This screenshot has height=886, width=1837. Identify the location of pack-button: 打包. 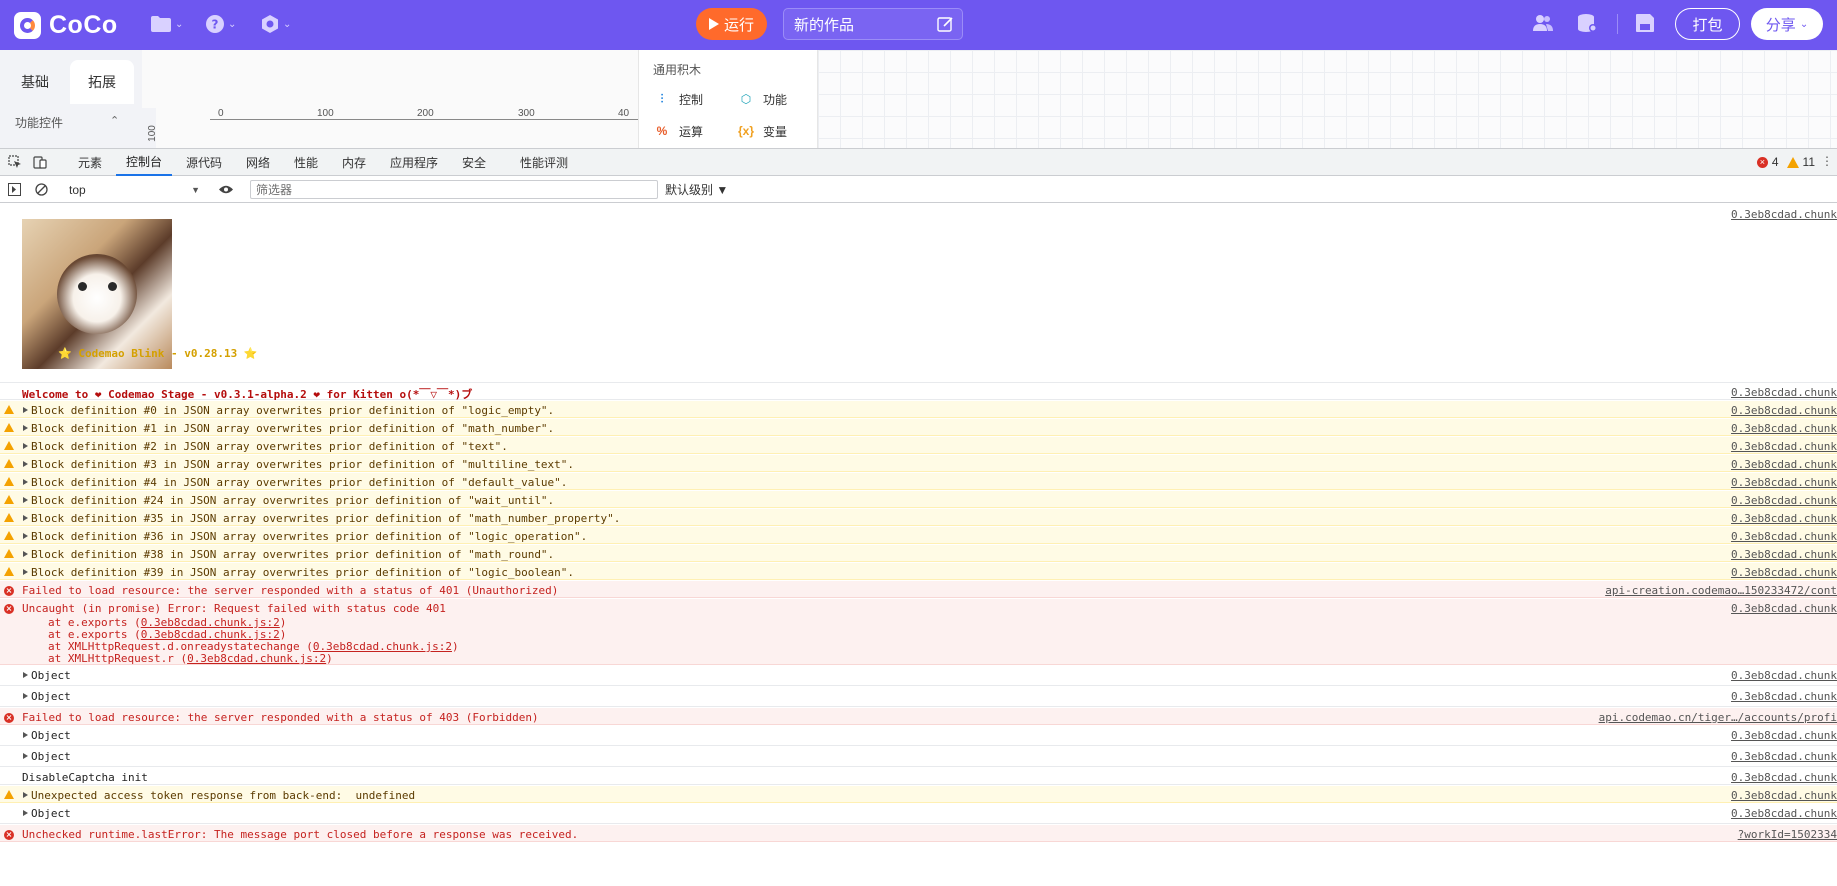
(1707, 24).